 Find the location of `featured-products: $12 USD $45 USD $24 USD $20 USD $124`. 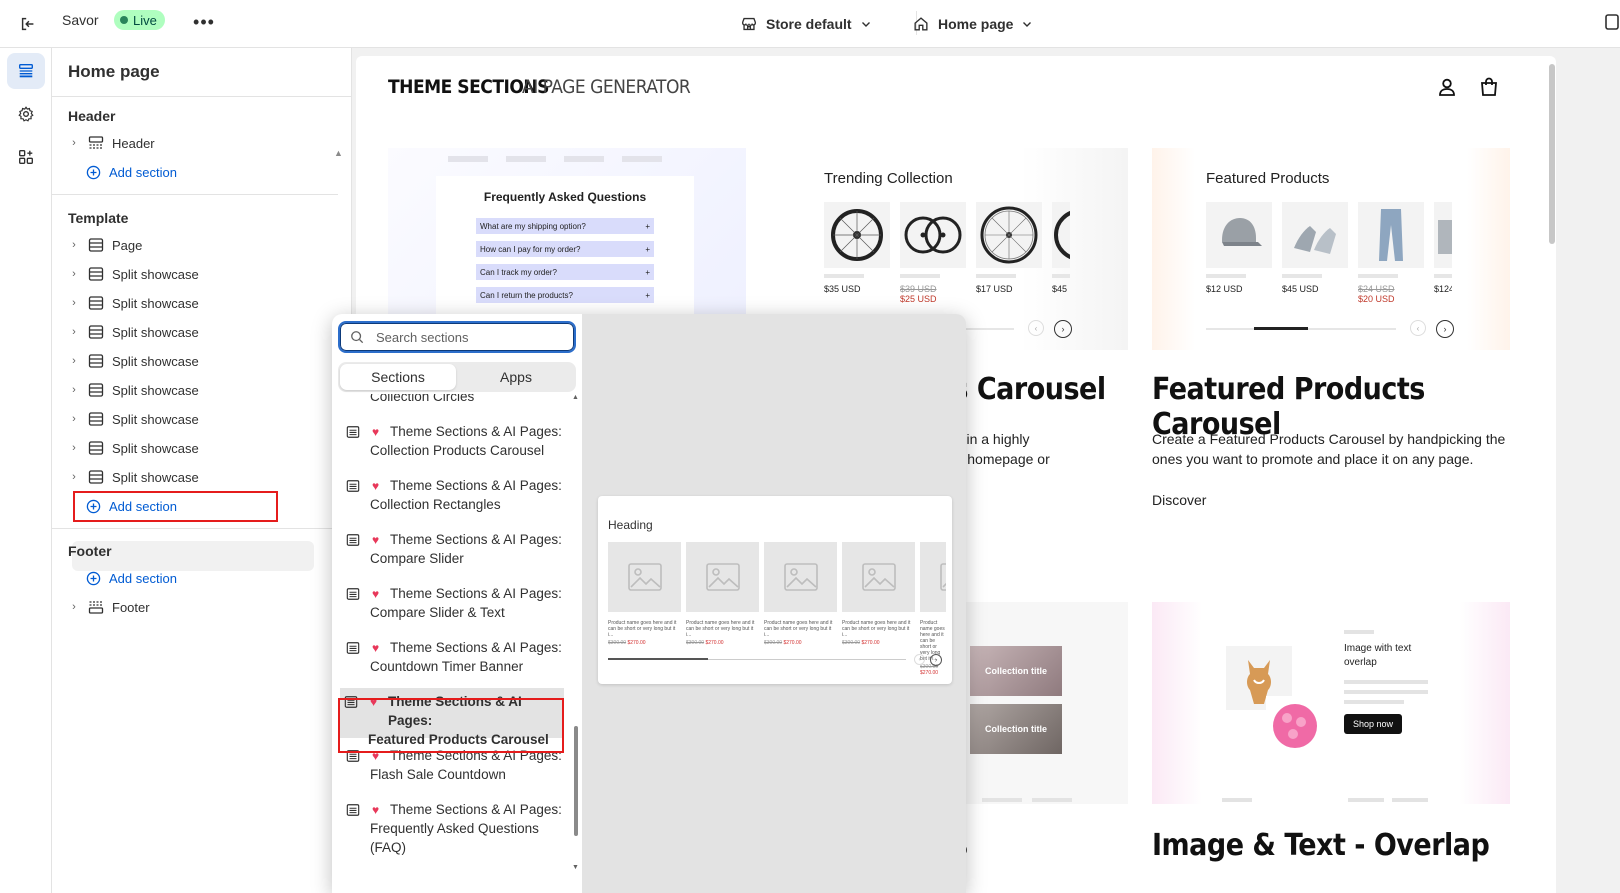

featured-products: $12 USD $45 USD $24 USD $20 USD $124 is located at coordinates (1329, 253).